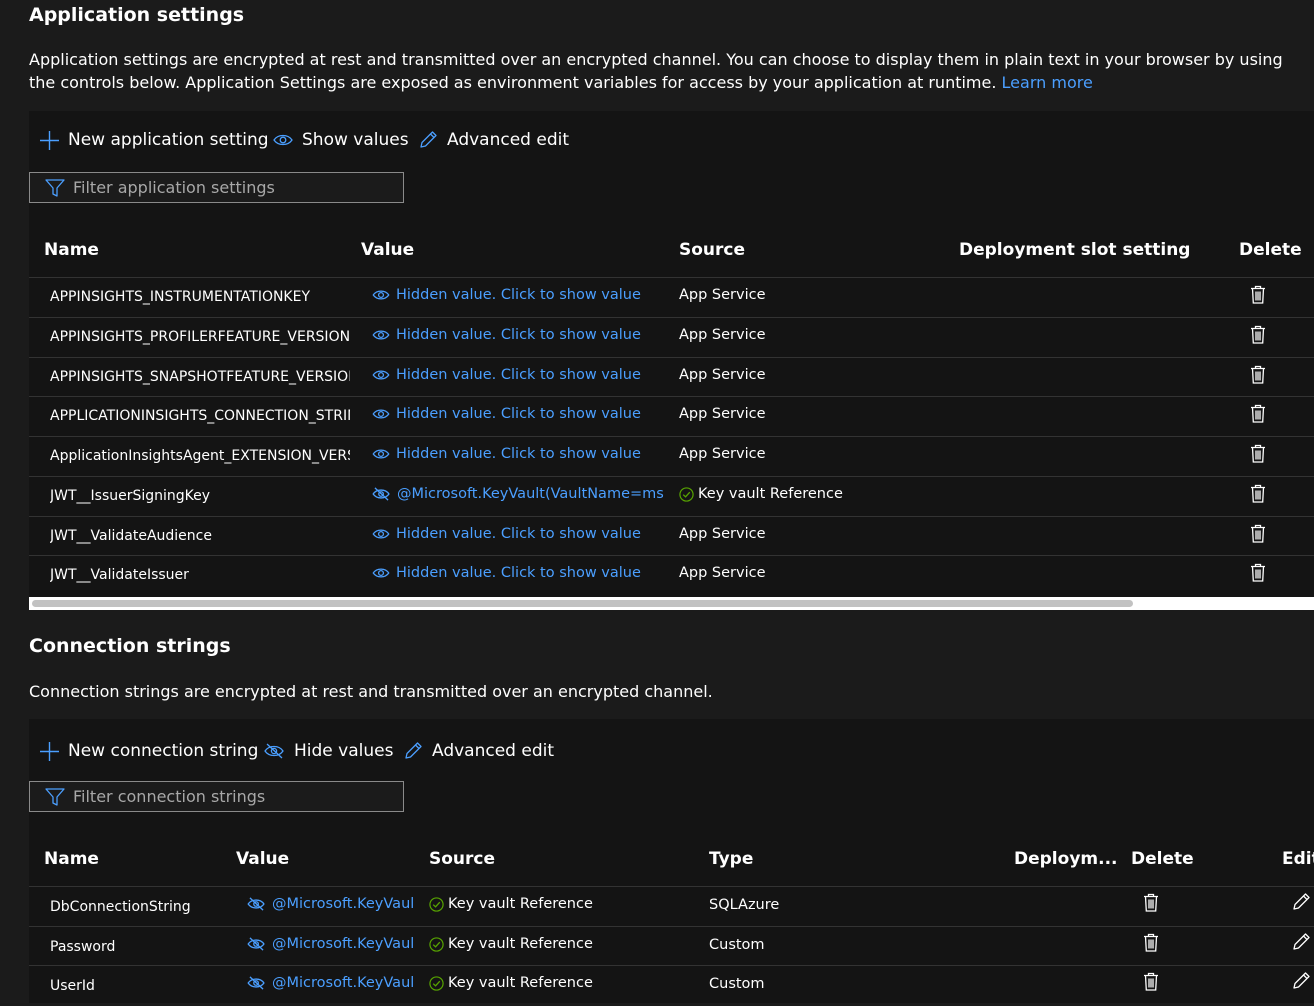 This screenshot has height=1006, width=1314. What do you see at coordinates (174, 187) in the screenshot?
I see `filter-application-settings-placeholder: Filter application settings` at bounding box center [174, 187].